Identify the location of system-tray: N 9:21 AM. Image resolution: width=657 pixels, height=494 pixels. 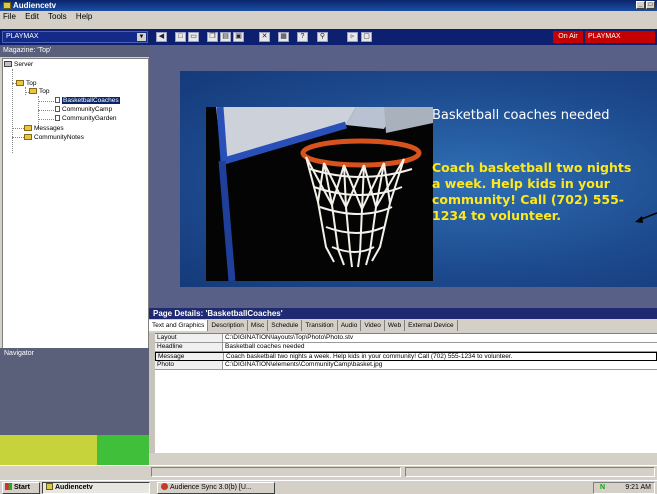
(624, 488).